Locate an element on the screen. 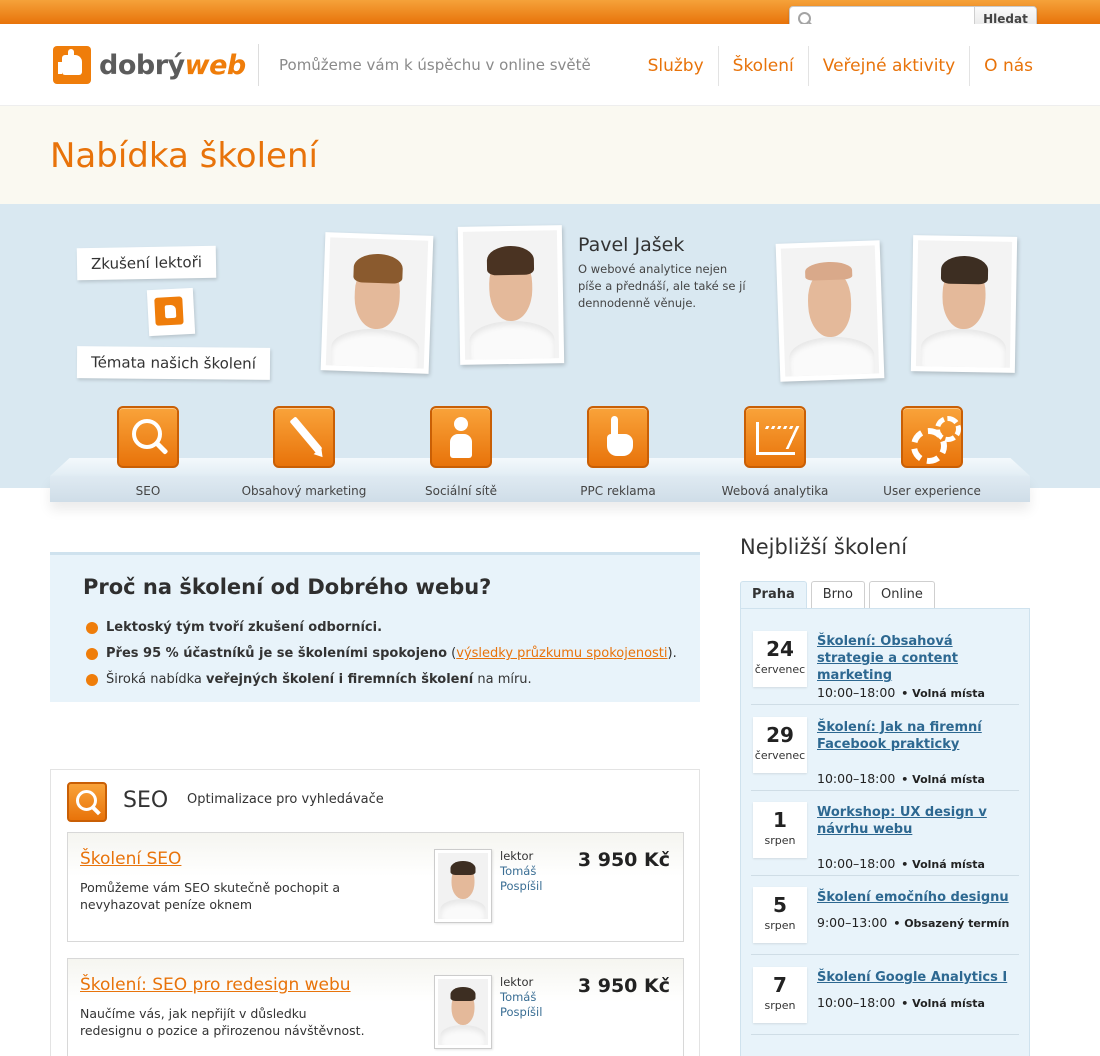  why-item-3-bold: veřejných školení i firemních školení is located at coordinates (340, 679).